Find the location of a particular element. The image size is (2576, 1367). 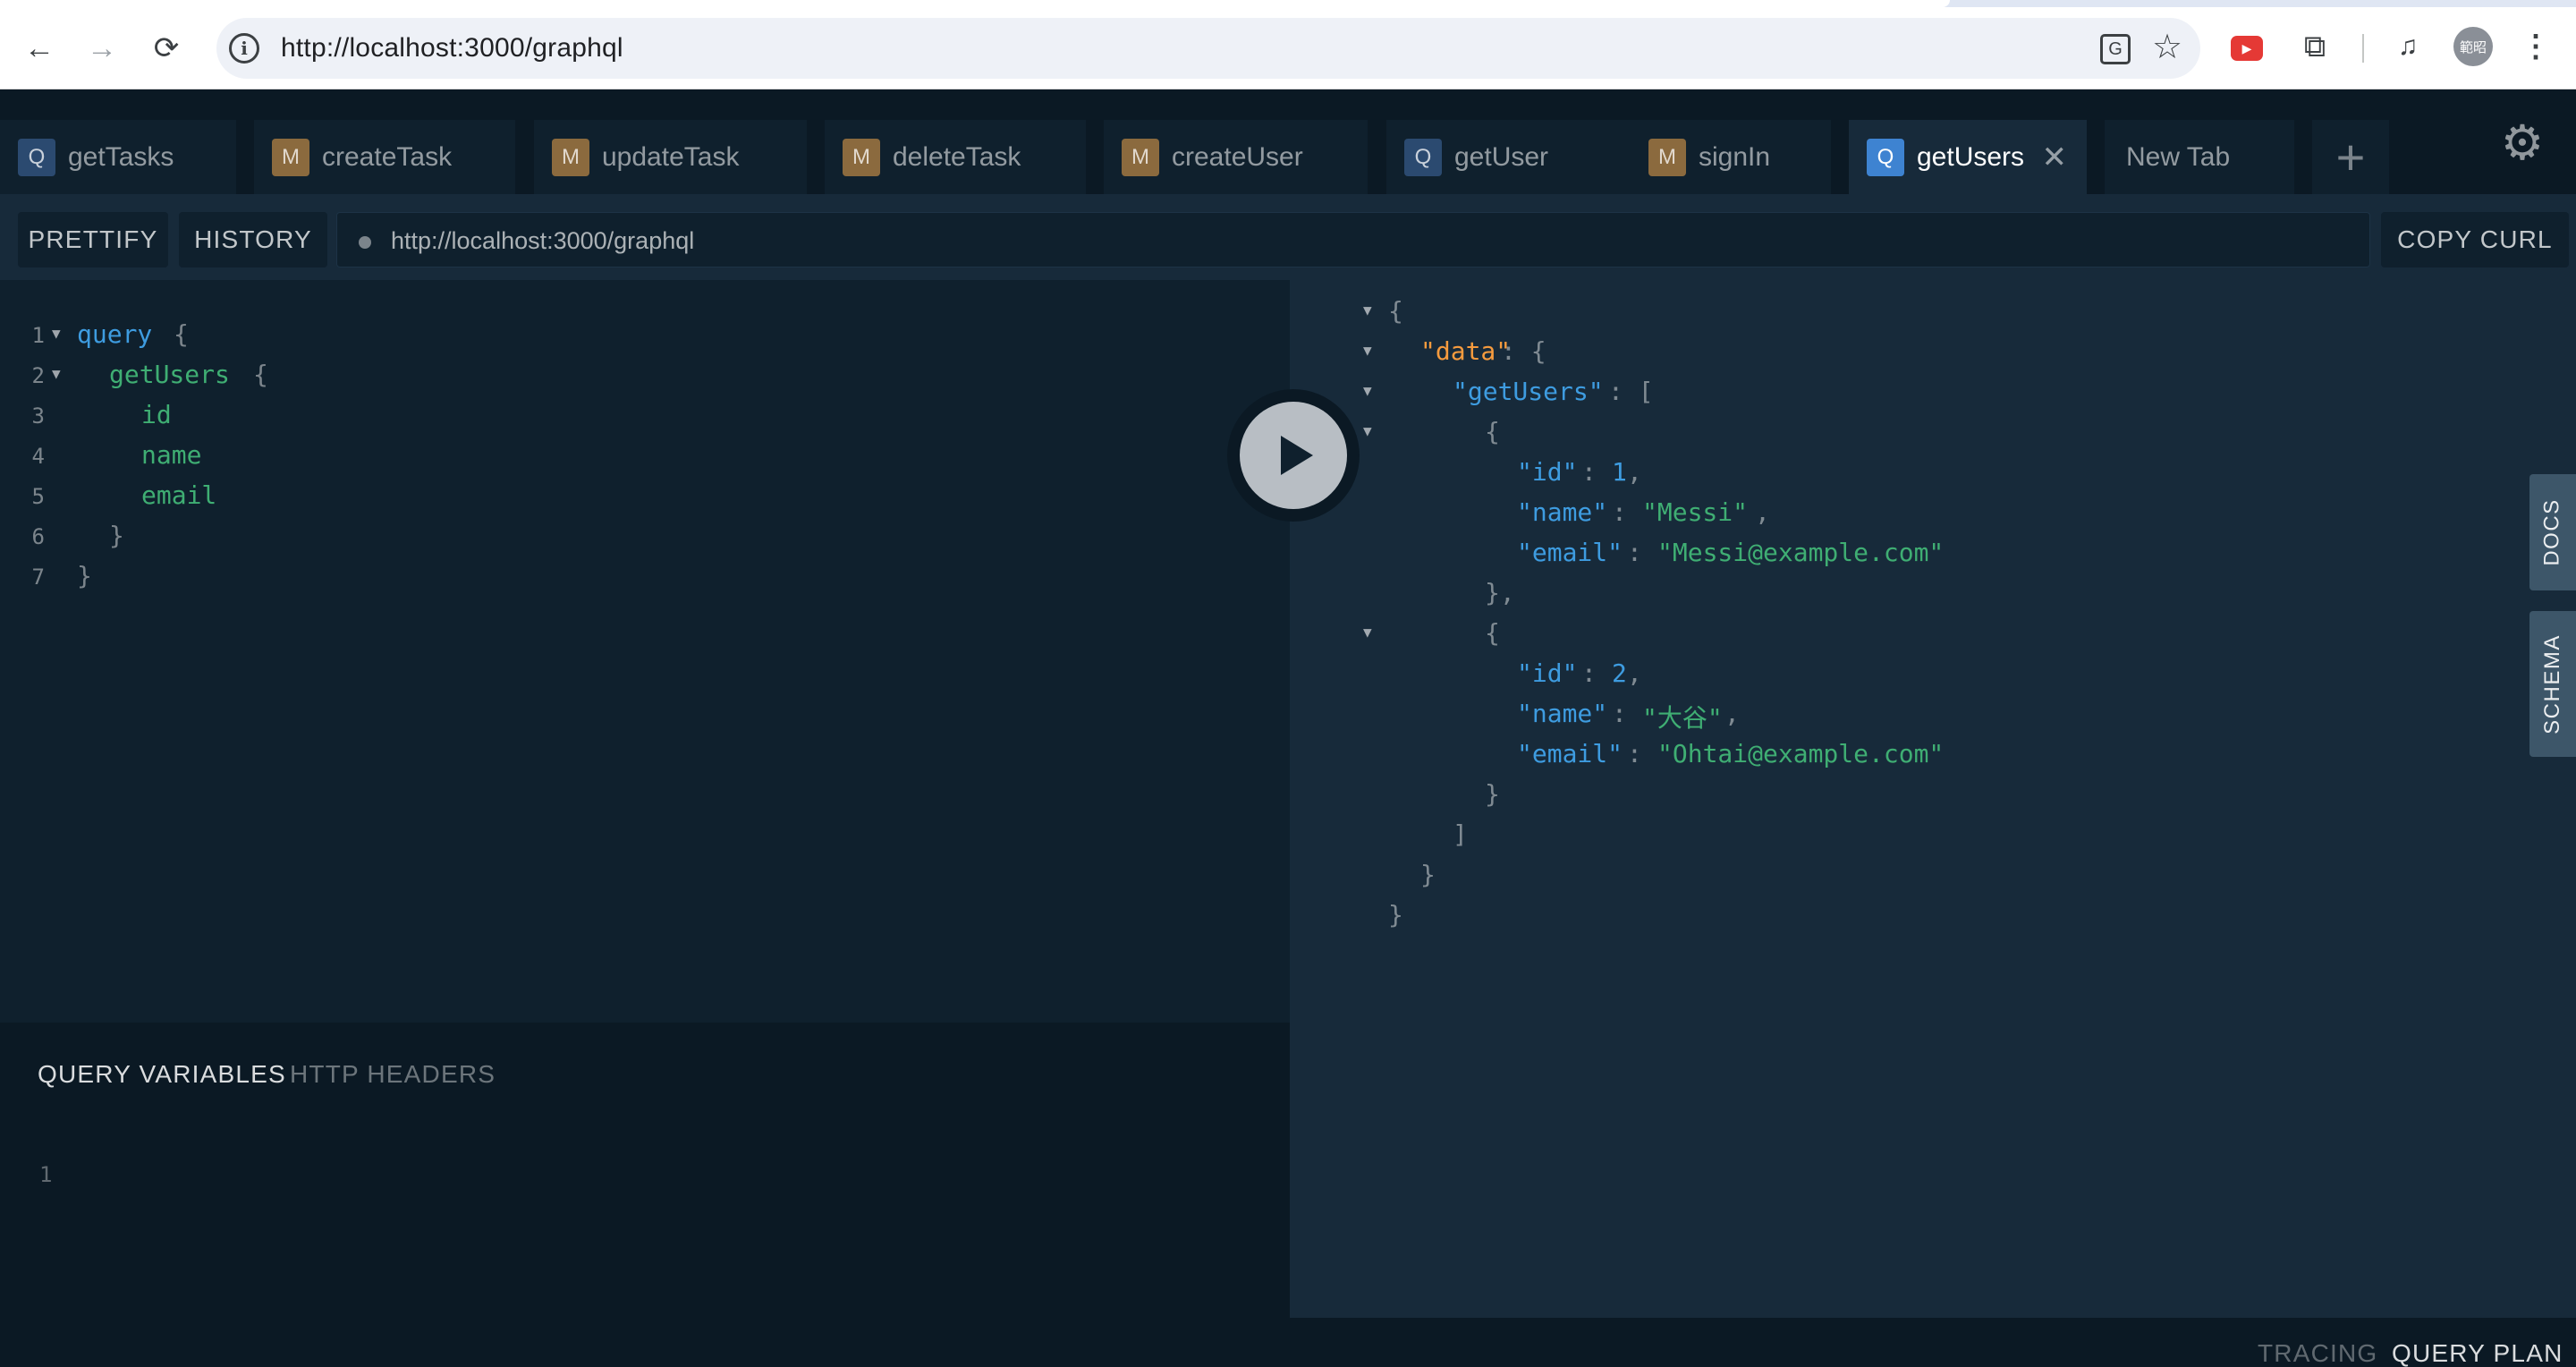

forward-icon: → is located at coordinates (101, 48).